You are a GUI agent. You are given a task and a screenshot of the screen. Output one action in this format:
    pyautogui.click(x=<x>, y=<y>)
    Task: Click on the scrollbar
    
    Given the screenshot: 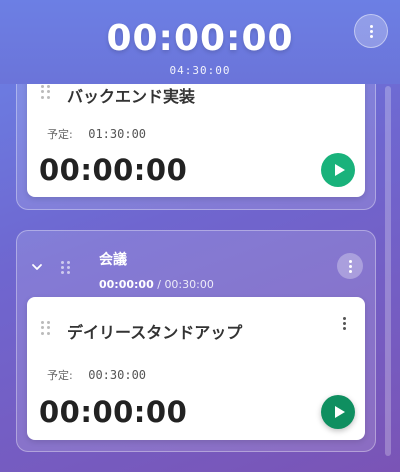 What is the action you would take?
    pyautogui.click(x=388, y=271)
    